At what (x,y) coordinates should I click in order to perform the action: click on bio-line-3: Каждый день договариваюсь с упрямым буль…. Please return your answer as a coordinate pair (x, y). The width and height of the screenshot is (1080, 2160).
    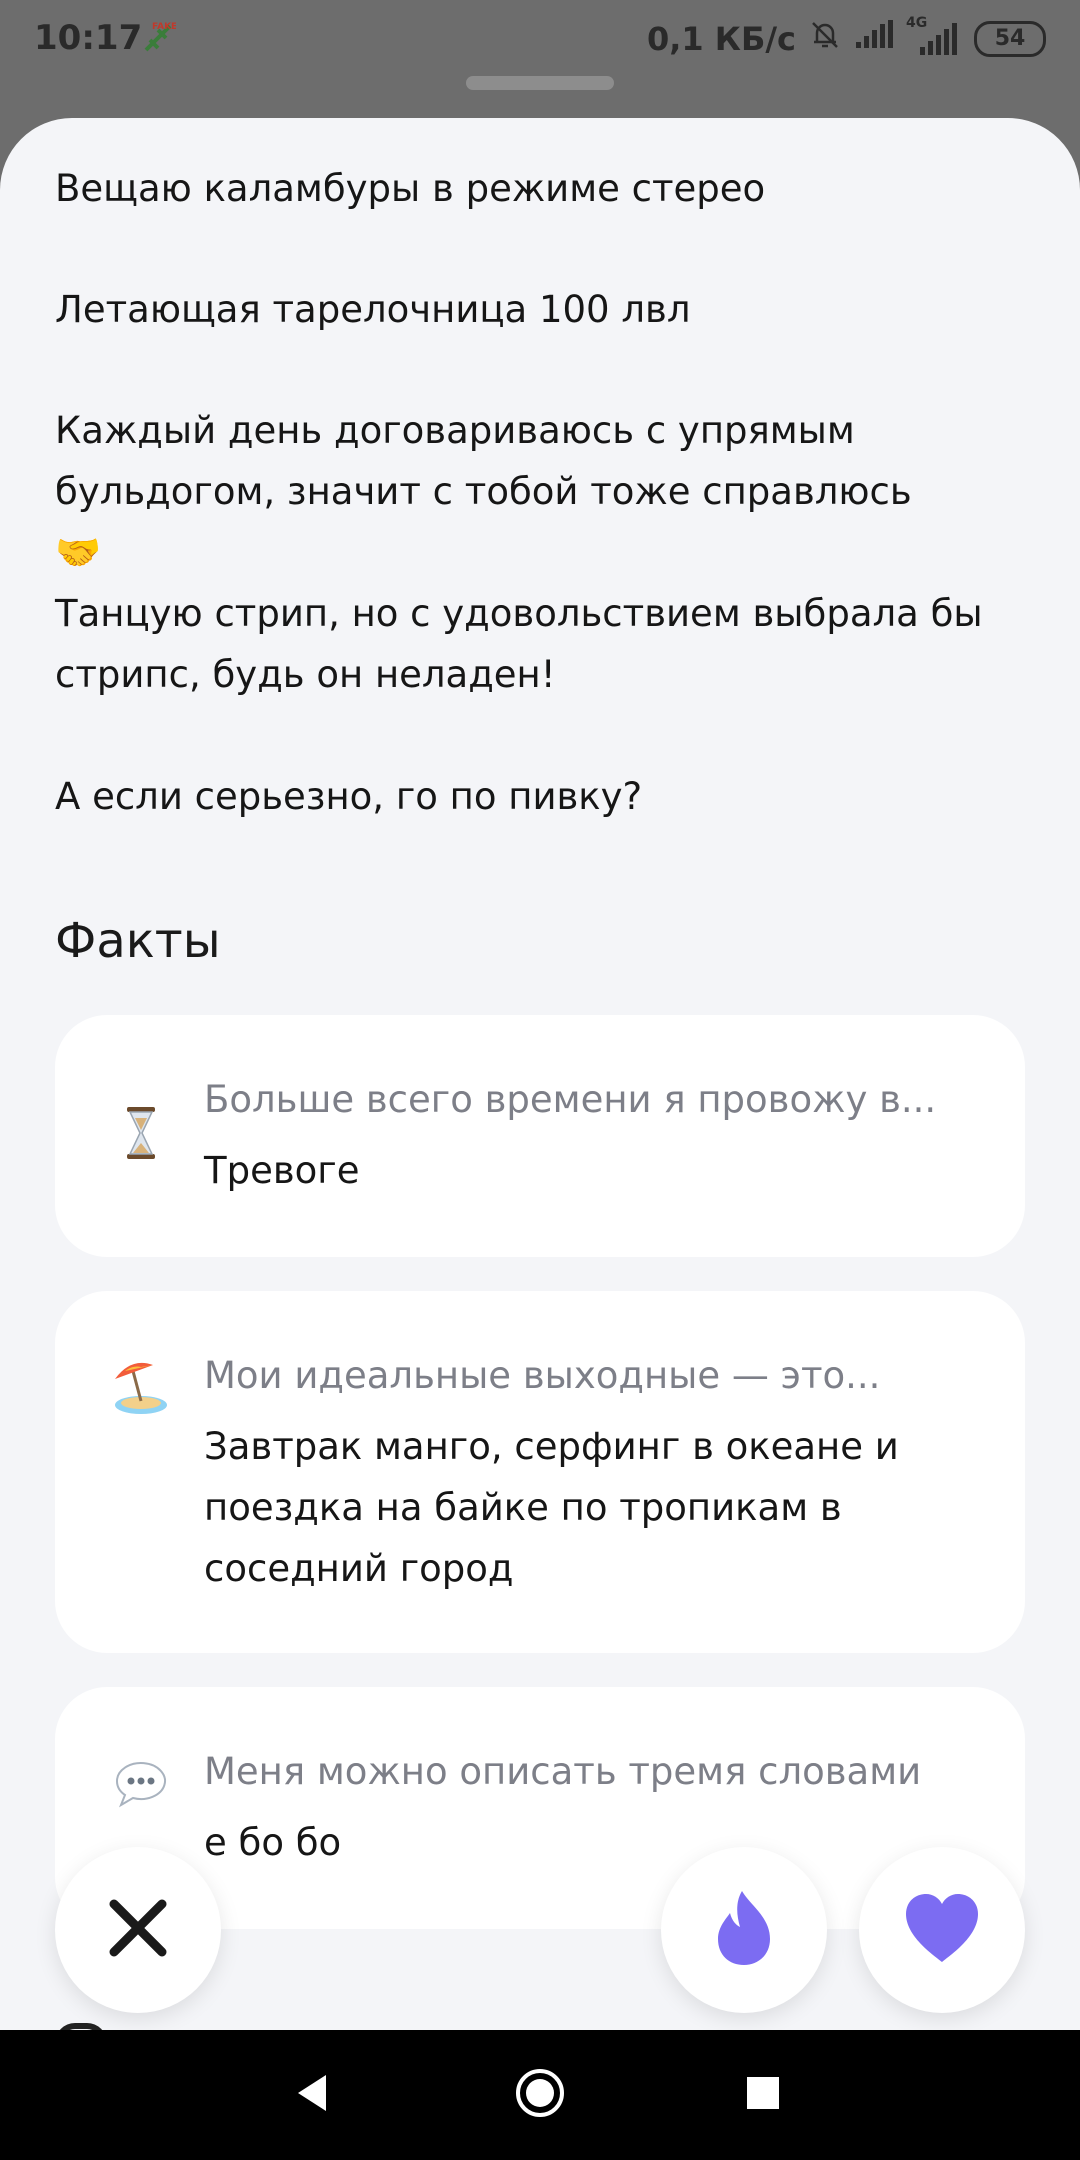
    Looking at the image, I should click on (483, 491).